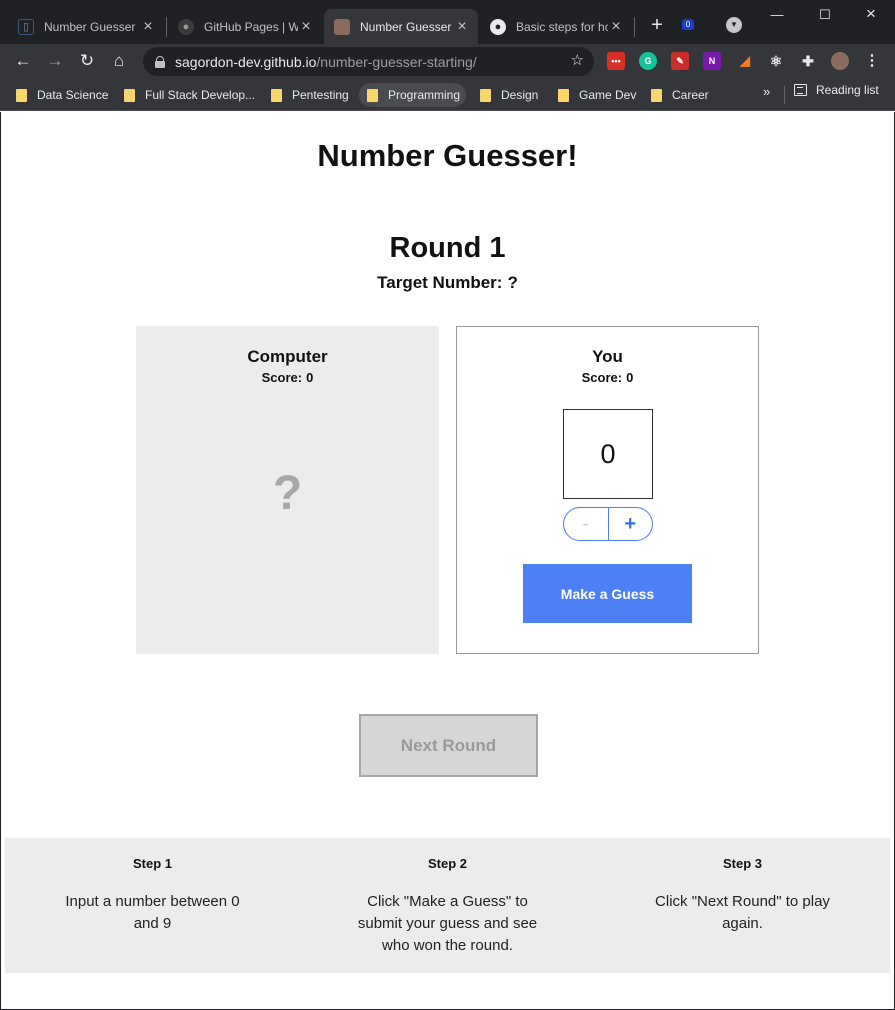 Image resolution: width=895 pixels, height=1010 pixels. I want to click on bookmark-folder: Pentesting, so click(309, 95).